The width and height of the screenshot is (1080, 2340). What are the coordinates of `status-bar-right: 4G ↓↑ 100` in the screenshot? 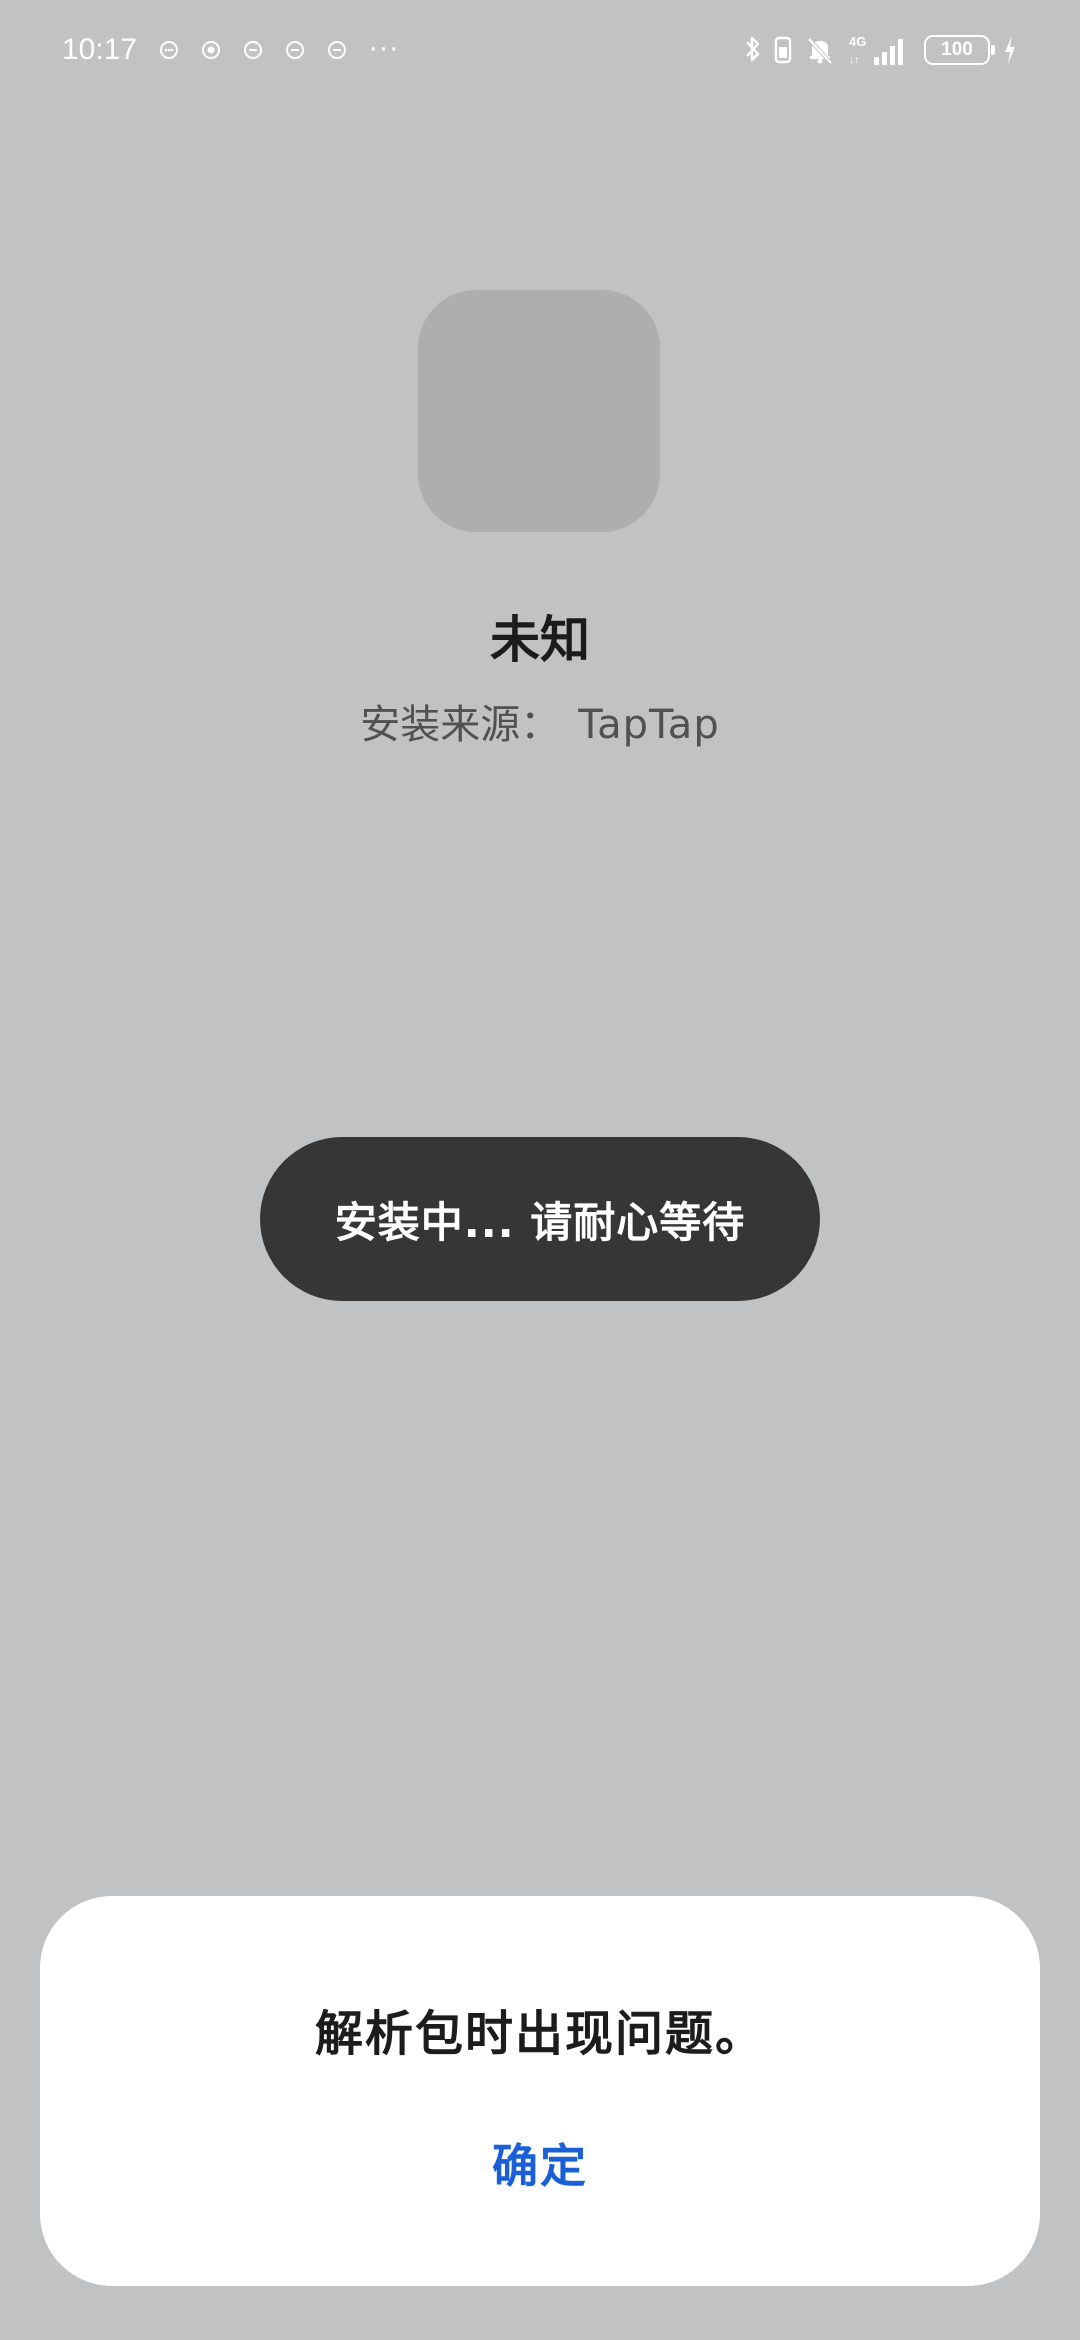 It's located at (881, 50).